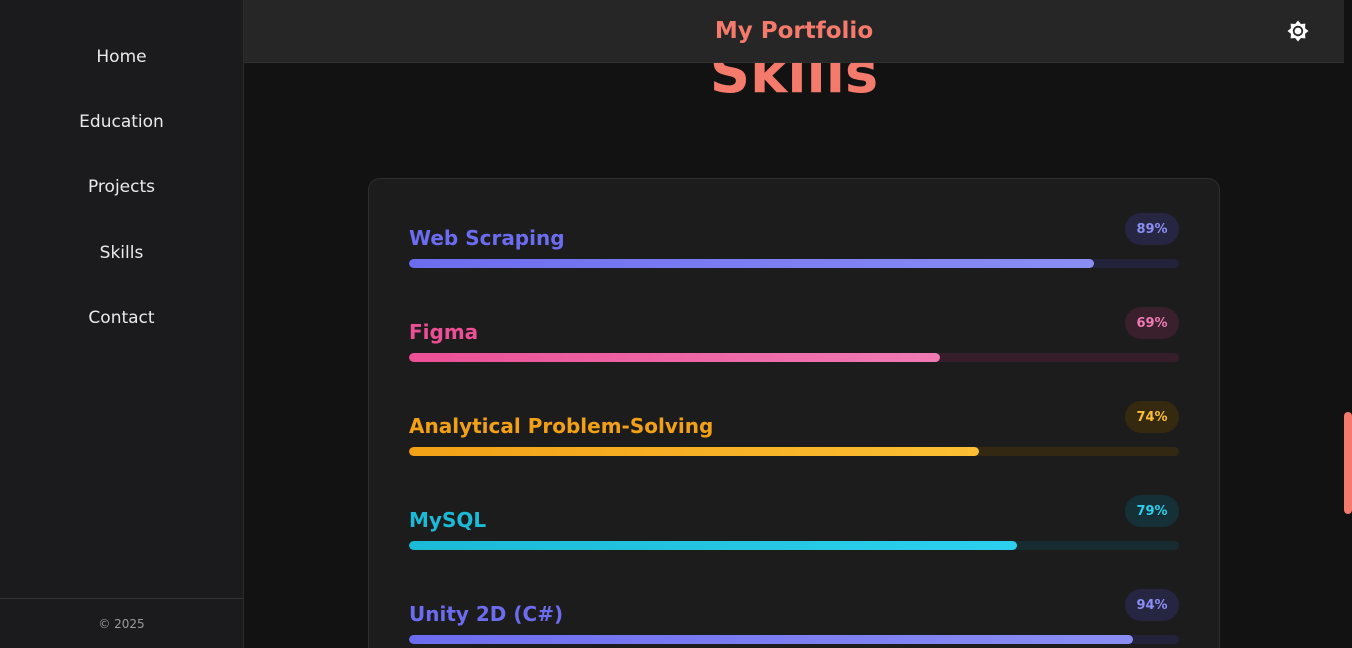 This screenshot has width=1352, height=648. What do you see at coordinates (1152, 511) in the screenshot?
I see `skill-percent-badge: 79%` at bounding box center [1152, 511].